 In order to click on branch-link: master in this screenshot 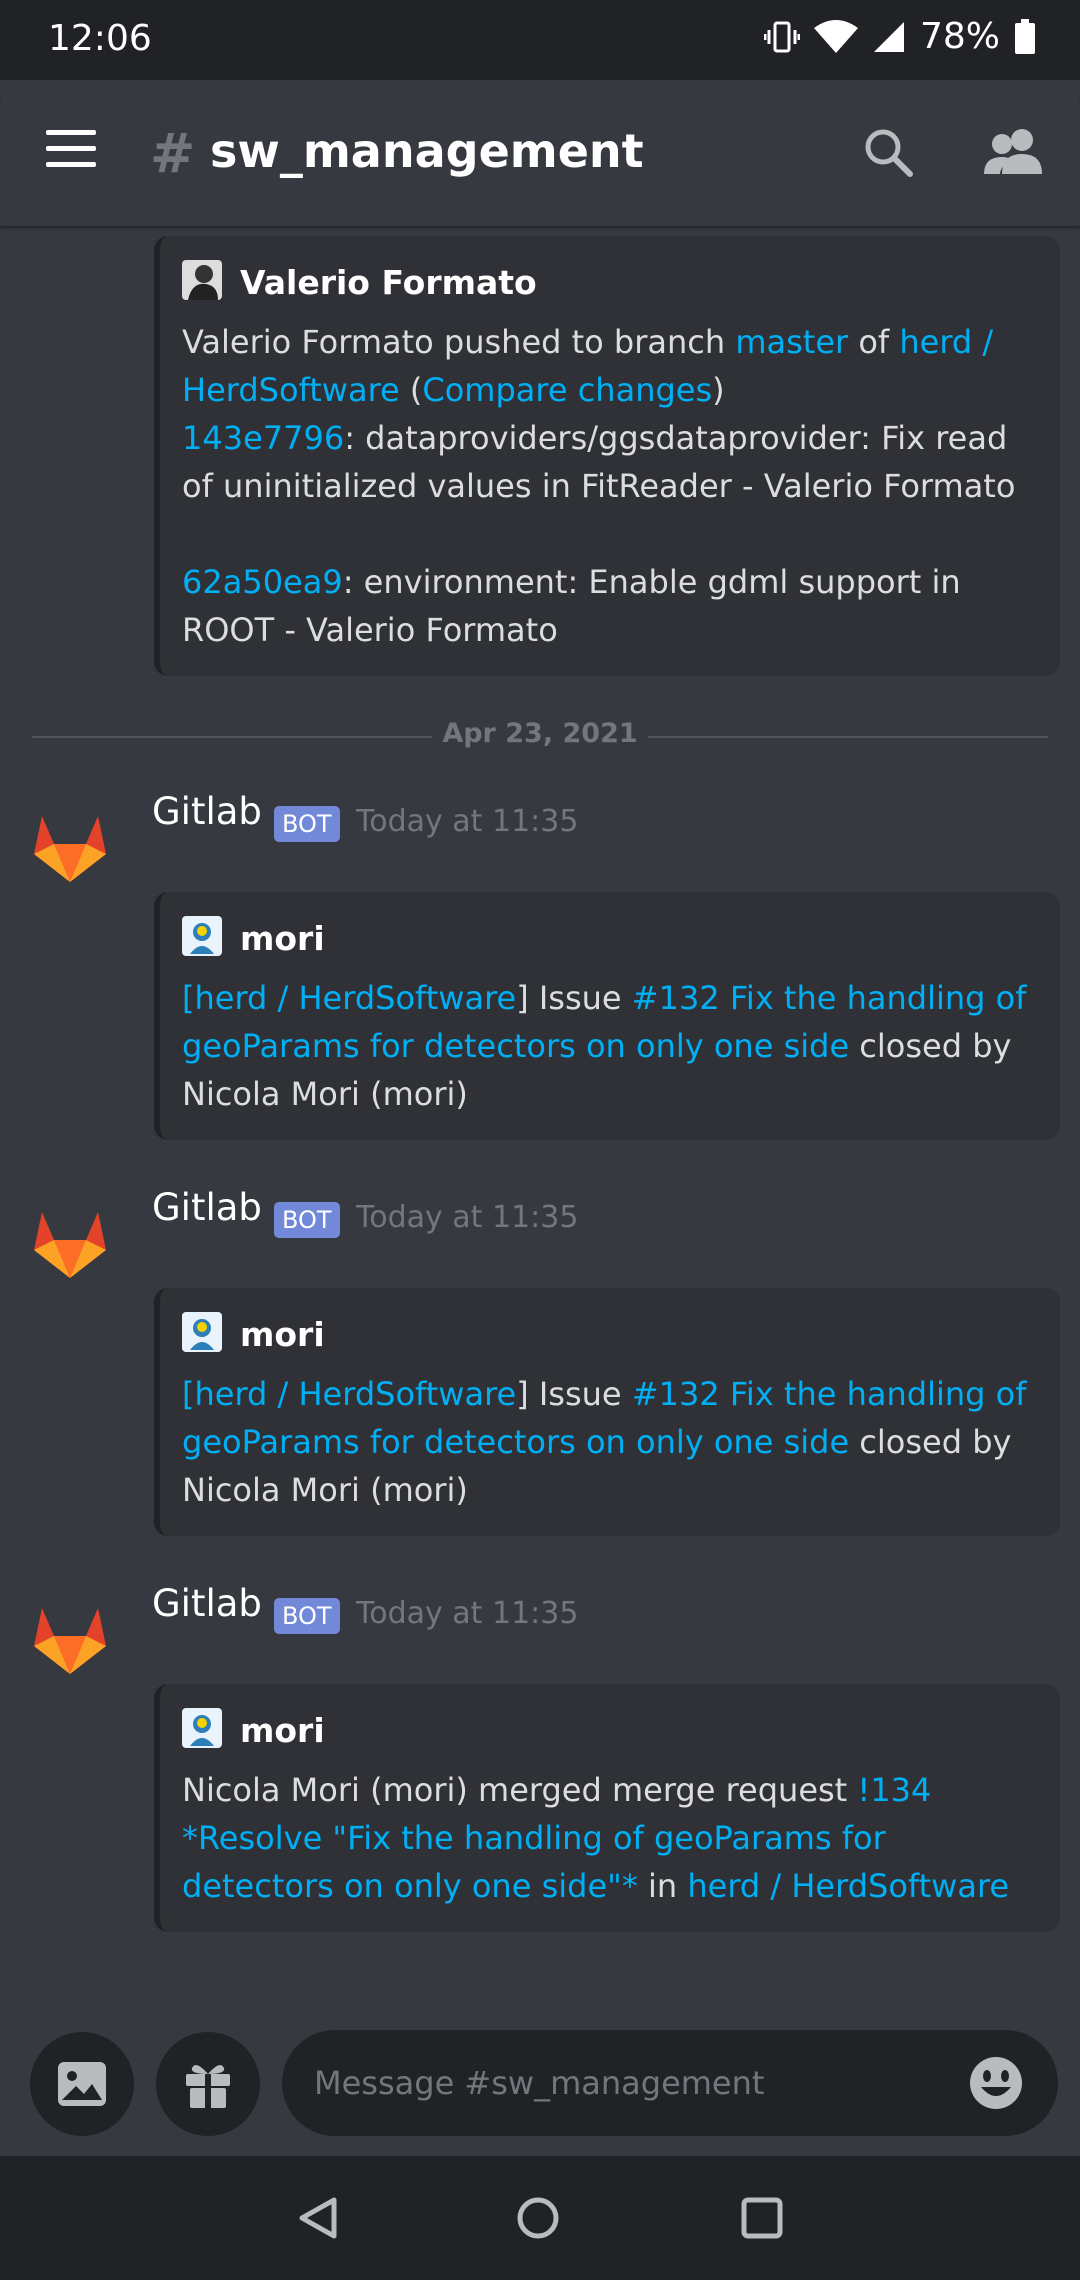, I will do `click(791, 342)`.